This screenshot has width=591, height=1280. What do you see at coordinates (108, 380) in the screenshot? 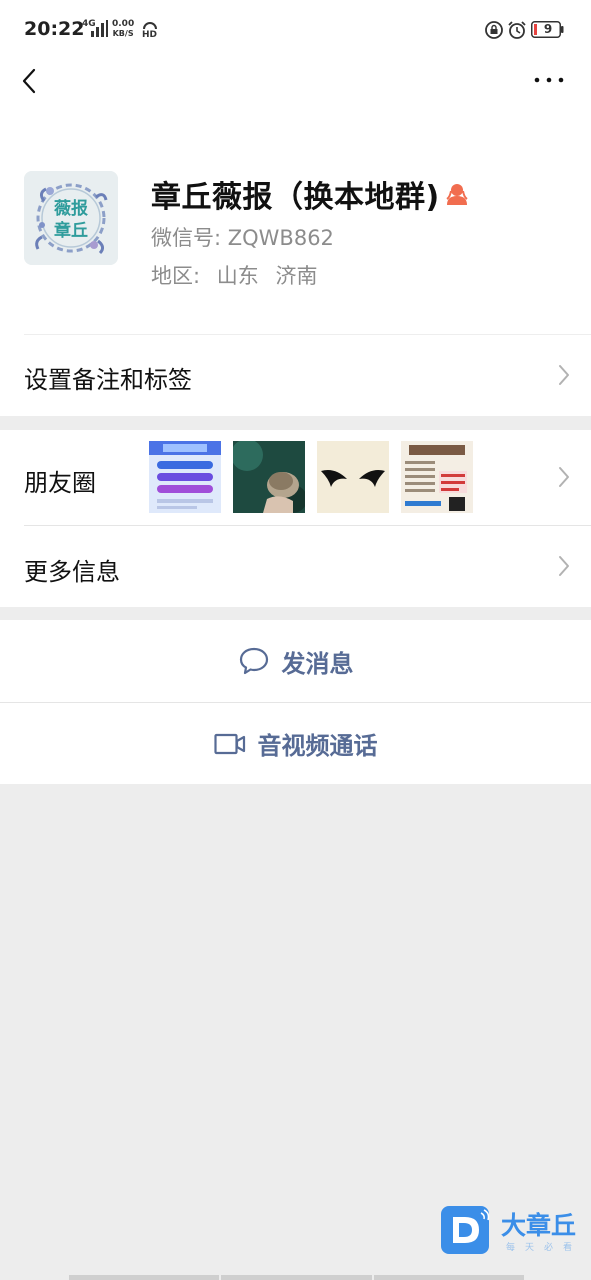
I see `remark-label: 设置备注和标签` at bounding box center [108, 380].